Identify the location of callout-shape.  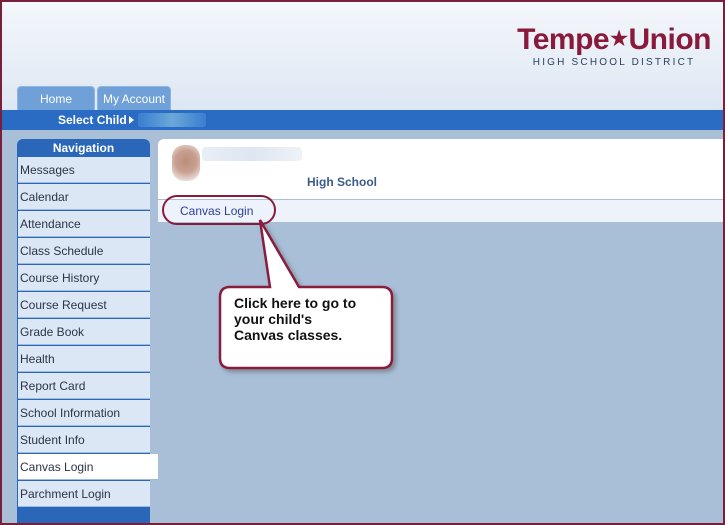
(306, 294).